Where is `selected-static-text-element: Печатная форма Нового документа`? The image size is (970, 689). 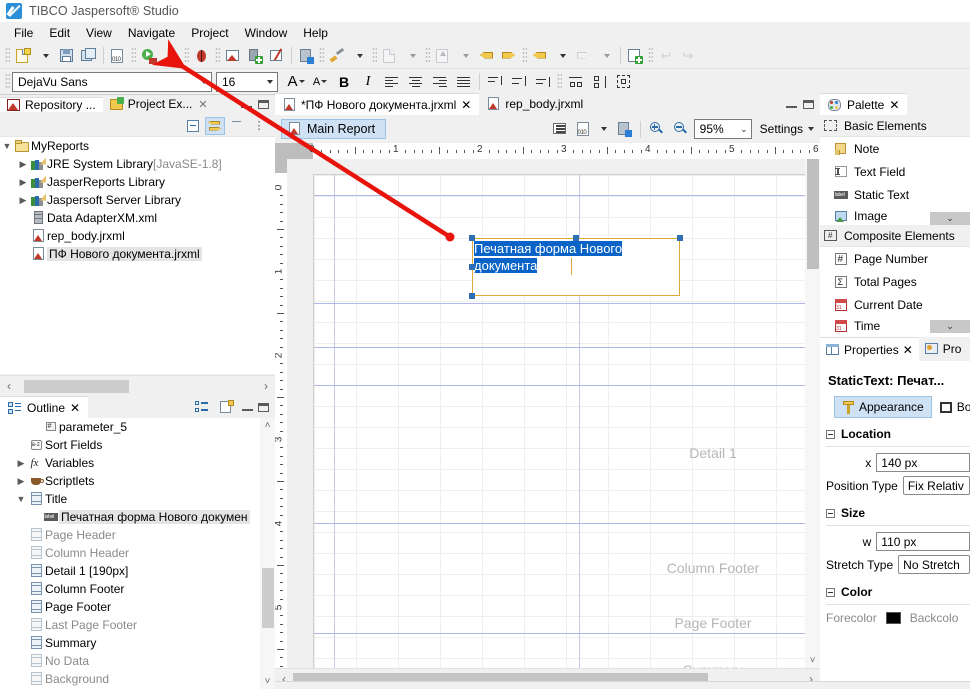
selected-static-text-element: Печатная форма Нового документа is located at coordinates (576, 267).